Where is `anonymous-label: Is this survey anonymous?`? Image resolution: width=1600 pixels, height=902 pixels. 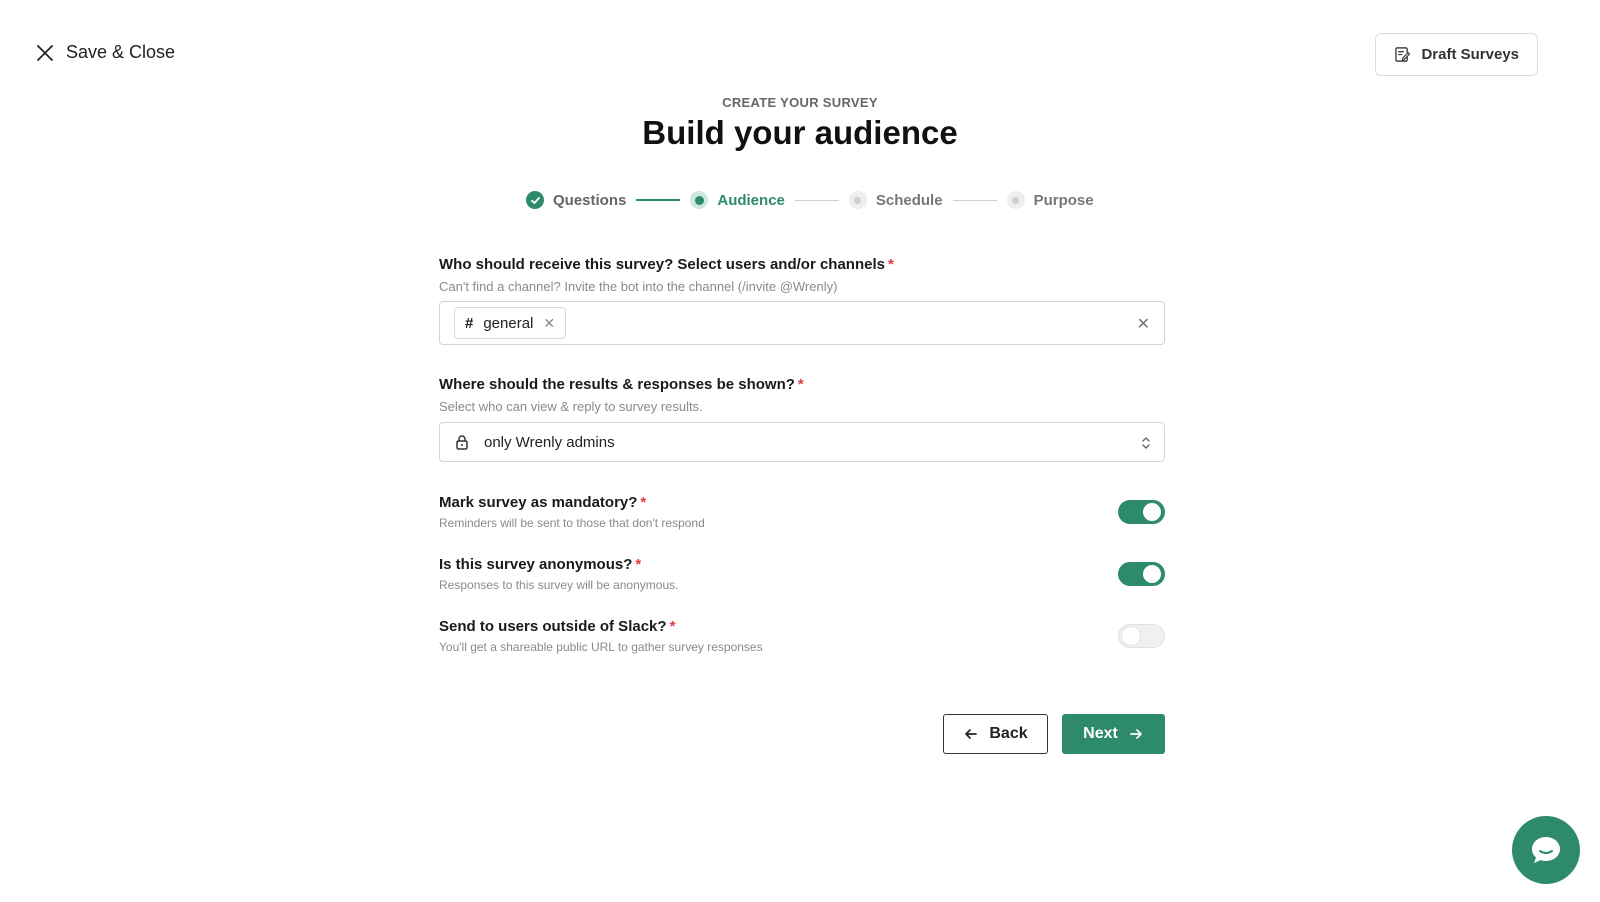
anonymous-label: Is this survey anonymous? is located at coordinates (536, 564).